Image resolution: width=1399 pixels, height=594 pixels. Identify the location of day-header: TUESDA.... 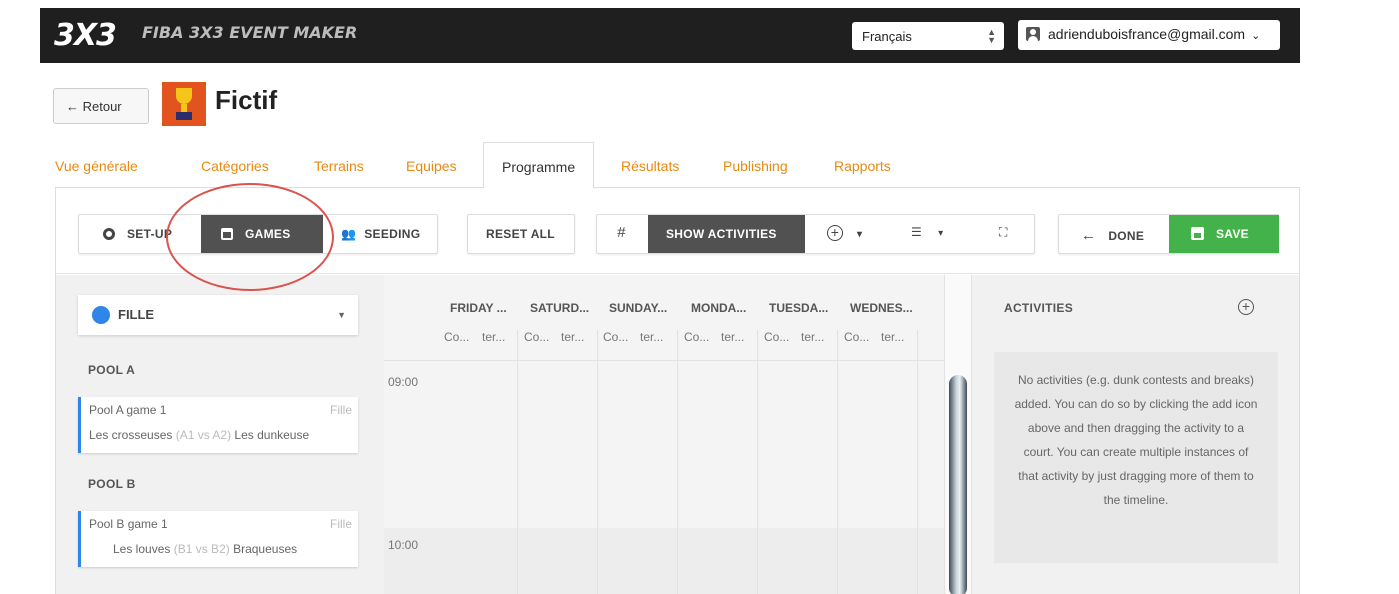
(799, 308).